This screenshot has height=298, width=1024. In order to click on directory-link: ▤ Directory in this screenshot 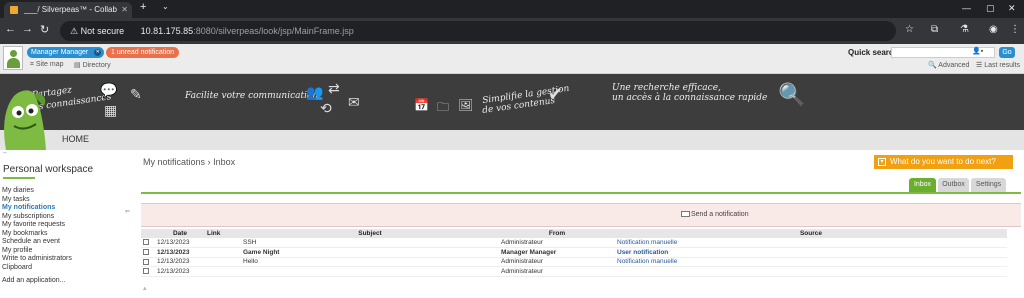, I will do `click(92, 65)`.